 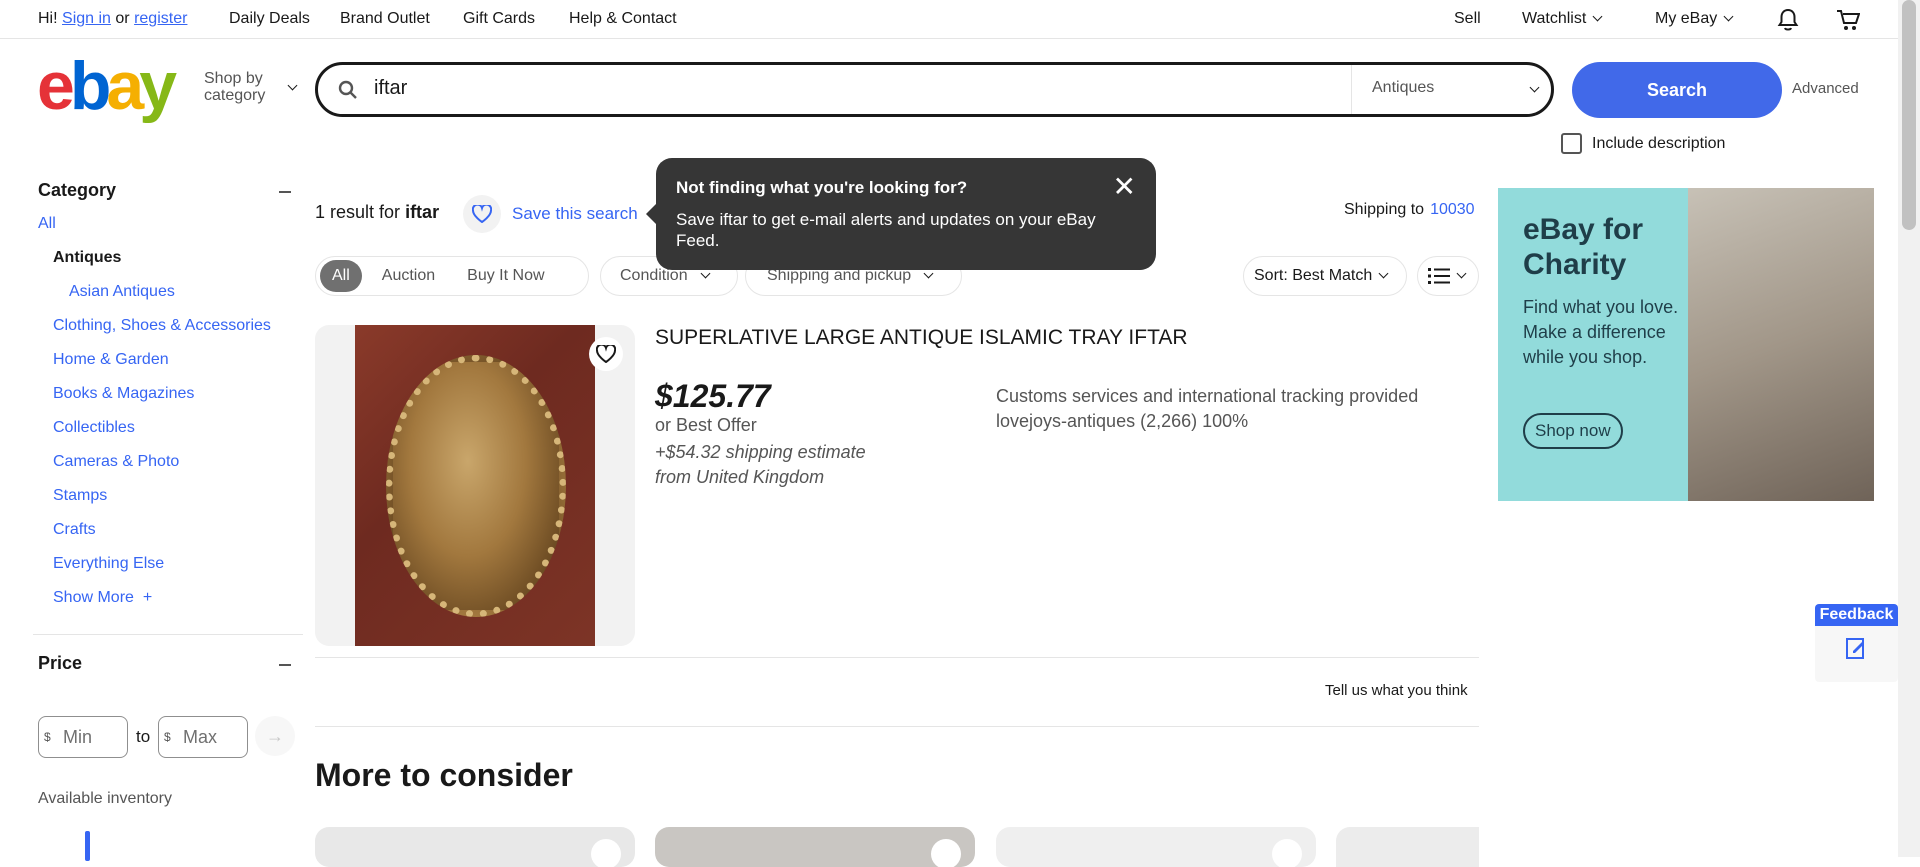 What do you see at coordinates (1788, 20) in the screenshot?
I see `notification-bell-icon` at bounding box center [1788, 20].